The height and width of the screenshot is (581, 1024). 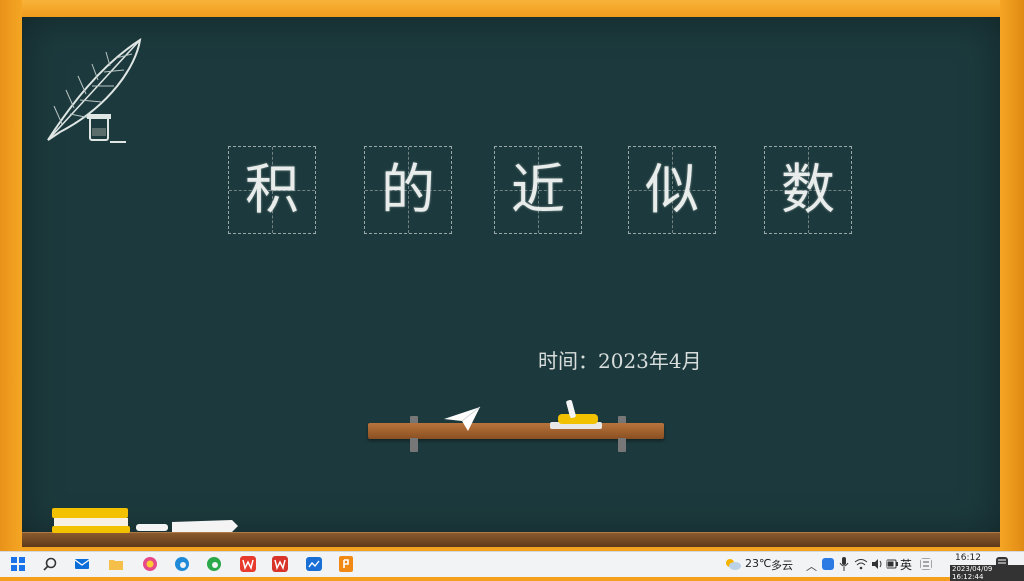 What do you see at coordinates (877, 564) in the screenshot?
I see `volume-icon` at bounding box center [877, 564].